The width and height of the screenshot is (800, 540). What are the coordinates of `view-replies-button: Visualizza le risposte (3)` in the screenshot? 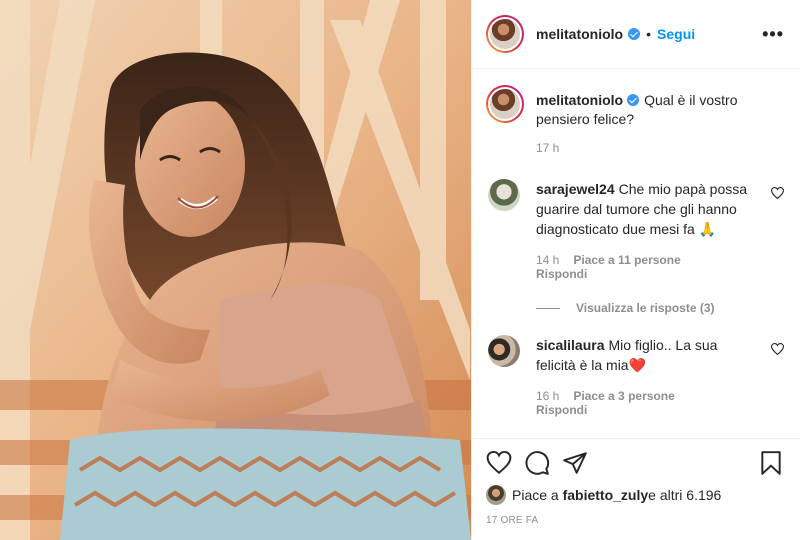 It's located at (660, 308).